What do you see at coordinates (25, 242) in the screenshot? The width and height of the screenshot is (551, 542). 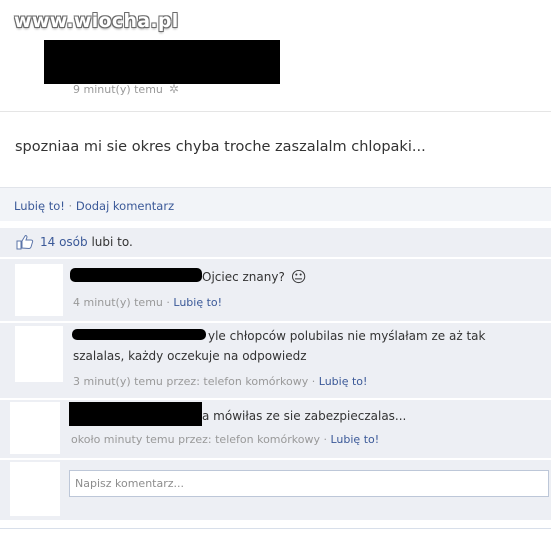 I see `thumbs-up-icon` at bounding box center [25, 242].